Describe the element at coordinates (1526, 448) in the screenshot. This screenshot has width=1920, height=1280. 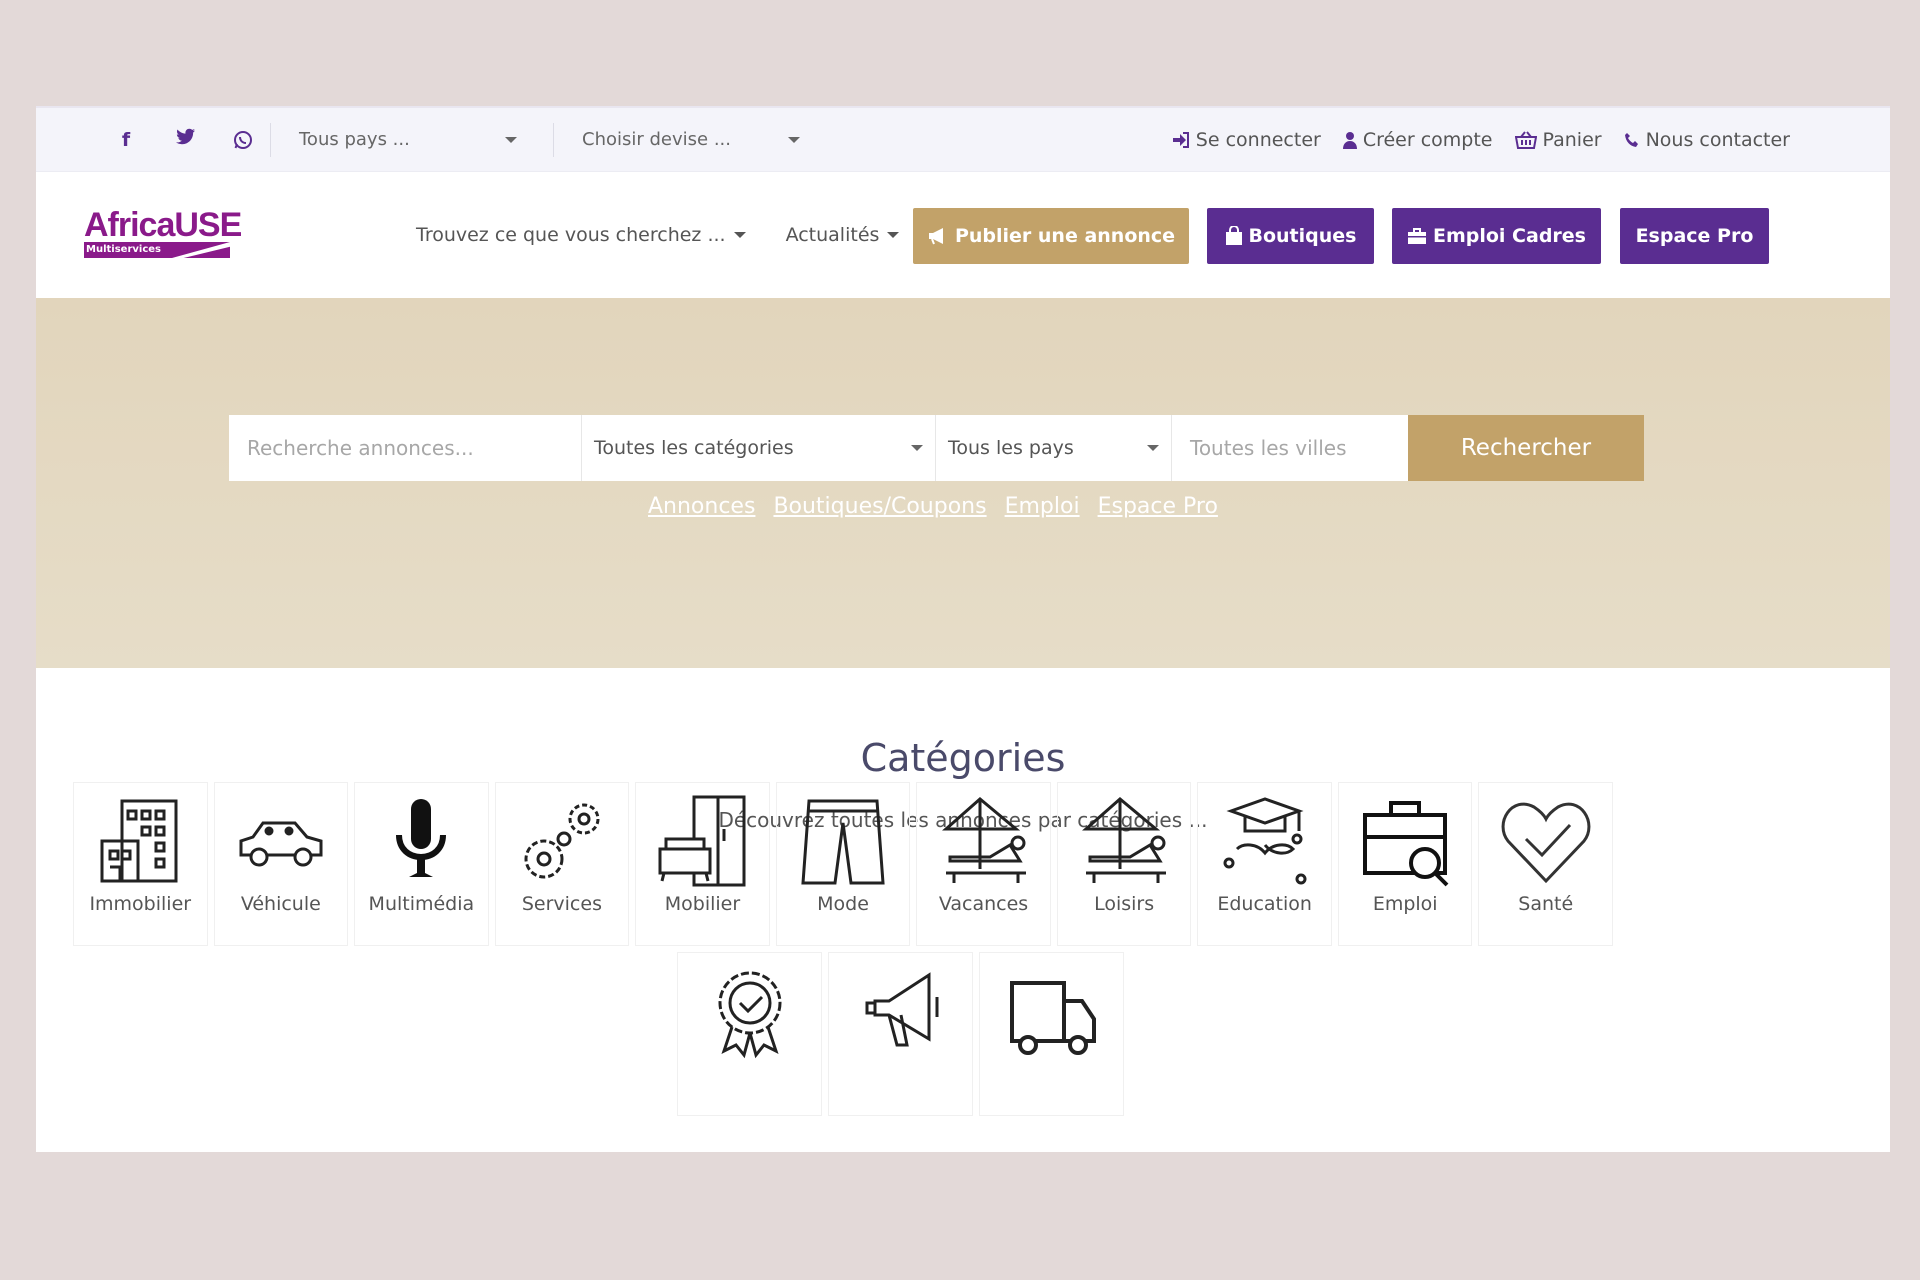
I see `search-button: Rechercher` at that location.